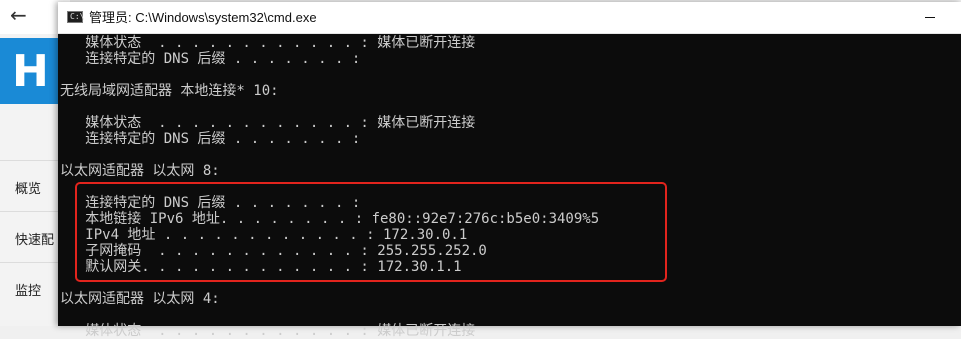 The height and width of the screenshot is (339, 961). Describe the element at coordinates (509, 18) in the screenshot. I see `window-titlebar: C:\ 管理员: C:\Windows\system32\cmd.exe` at that location.